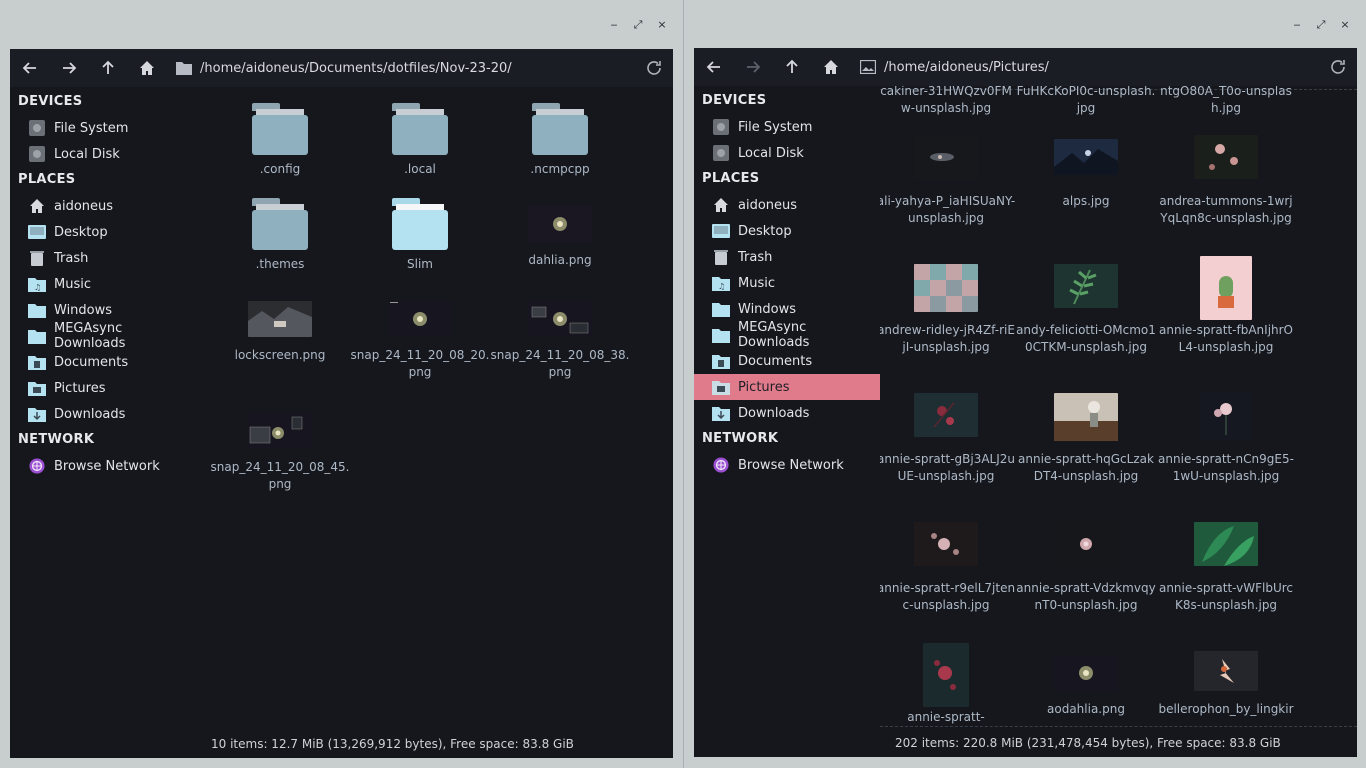 This screenshot has height=768, width=1366. I want to click on file-item: andrew-ridley-jR4Zf-riEjI-unsplash.jpg, so click(948, 310).